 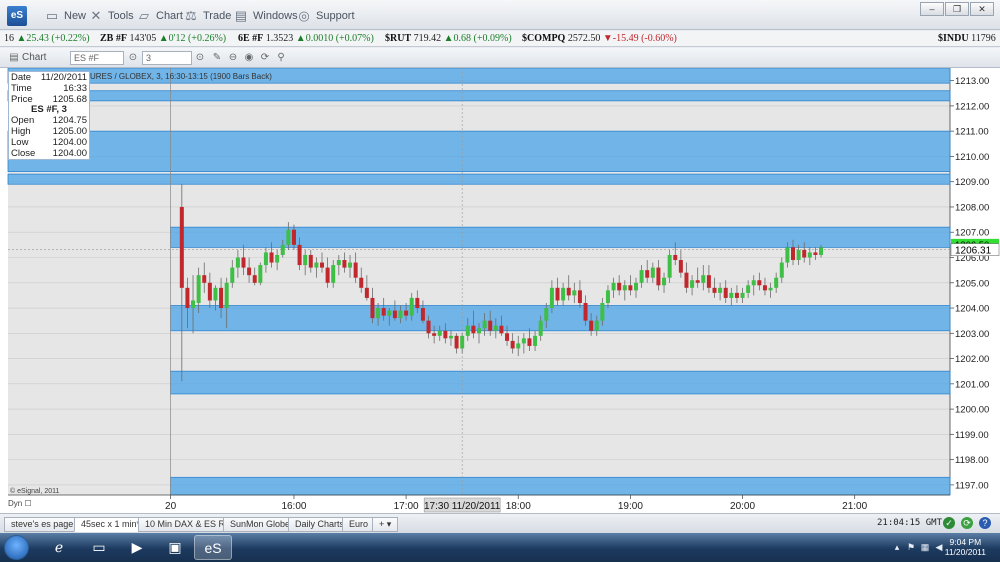 I want to click on menu-chart: ▱ Chart, so click(x=159, y=16).